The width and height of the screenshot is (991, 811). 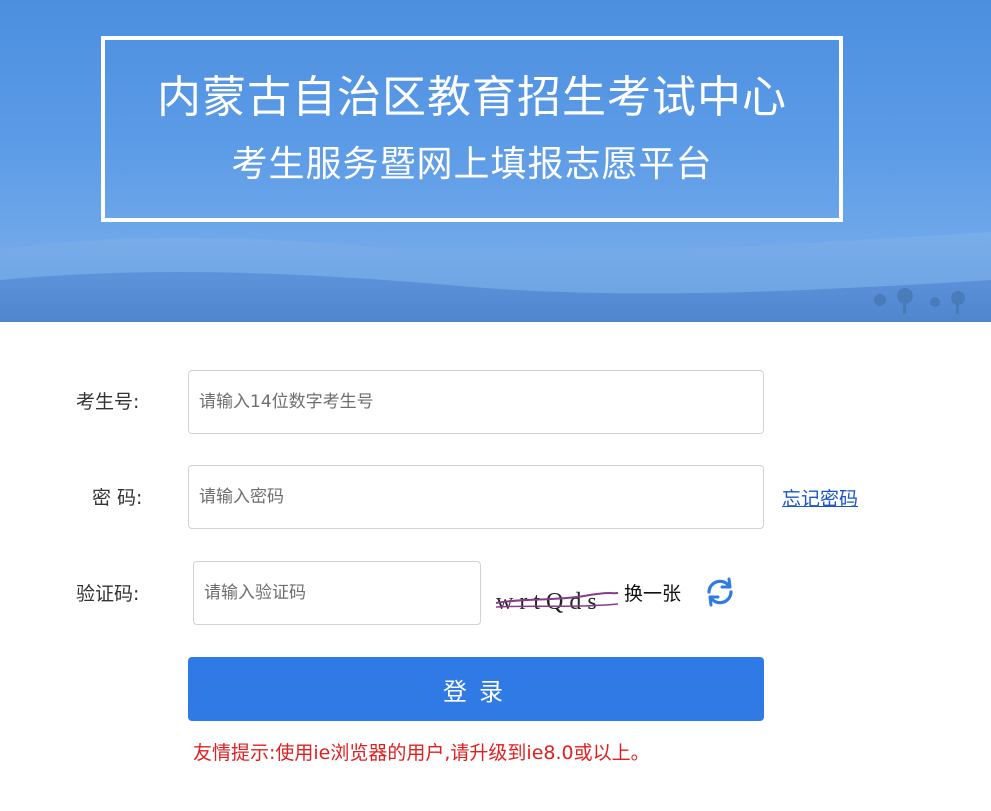 What do you see at coordinates (476, 402) in the screenshot?
I see `exam-id-input` at bounding box center [476, 402].